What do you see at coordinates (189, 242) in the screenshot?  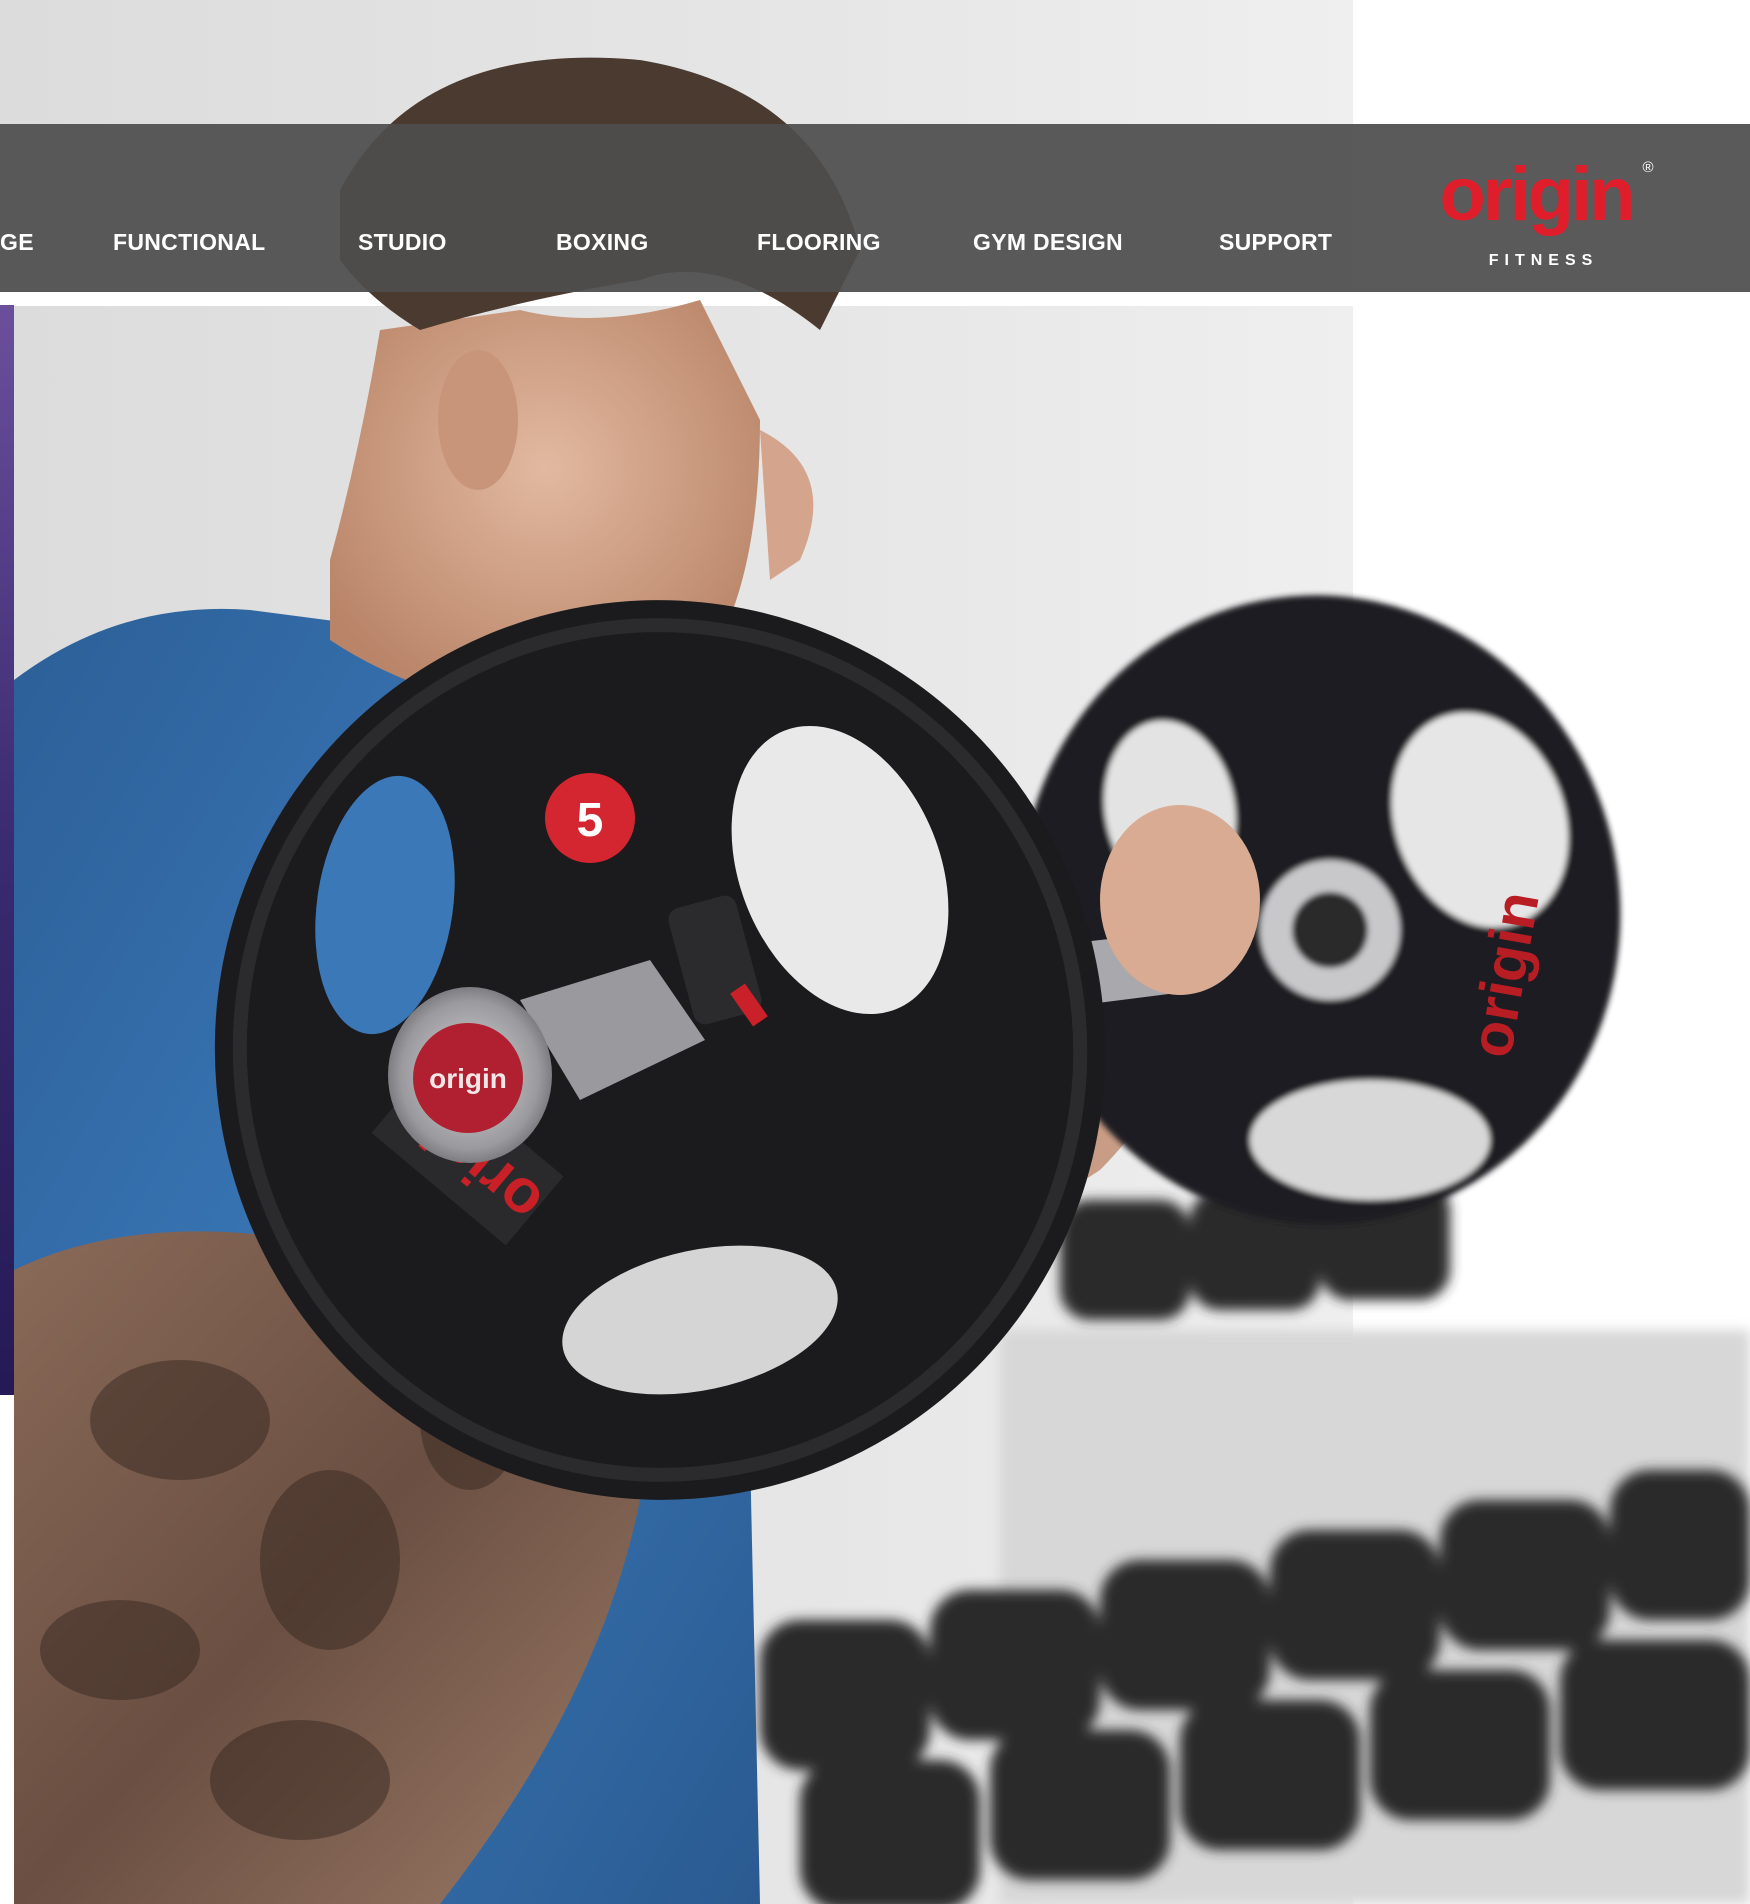 I see `nav-item-functional: FUNCTIONAL` at bounding box center [189, 242].